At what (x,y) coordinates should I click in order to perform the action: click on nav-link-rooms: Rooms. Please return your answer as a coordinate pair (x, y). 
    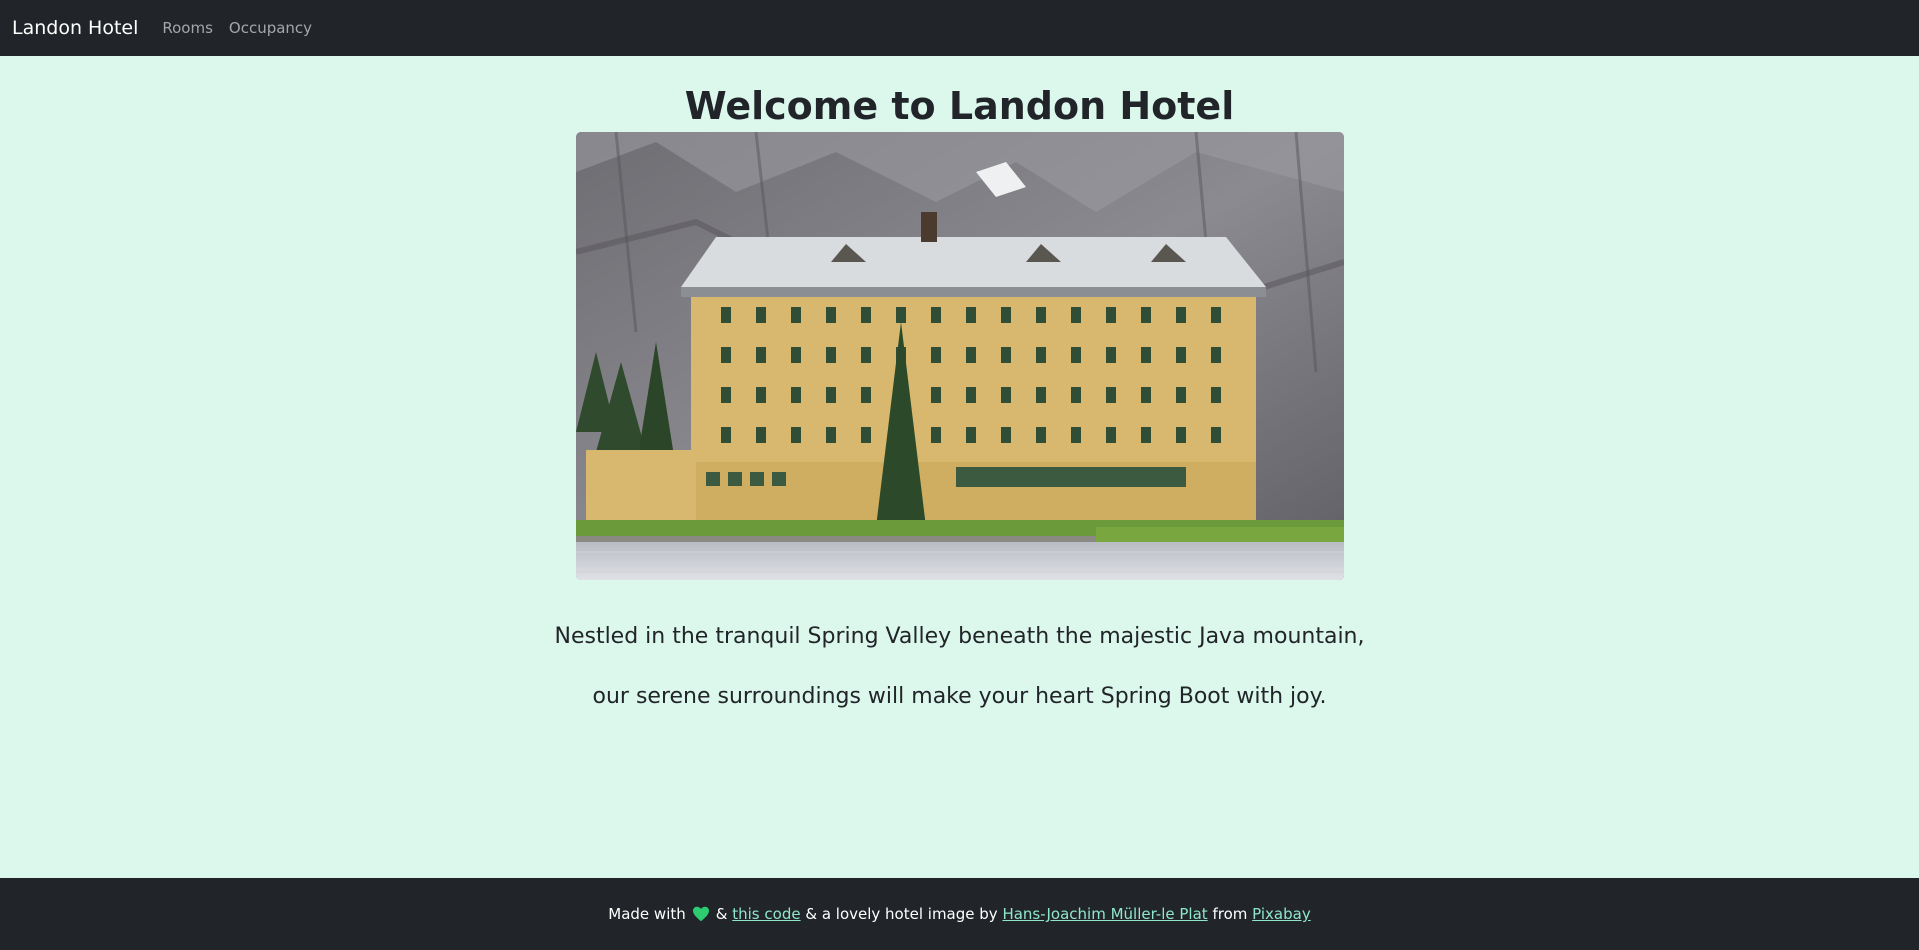
    Looking at the image, I should click on (187, 28).